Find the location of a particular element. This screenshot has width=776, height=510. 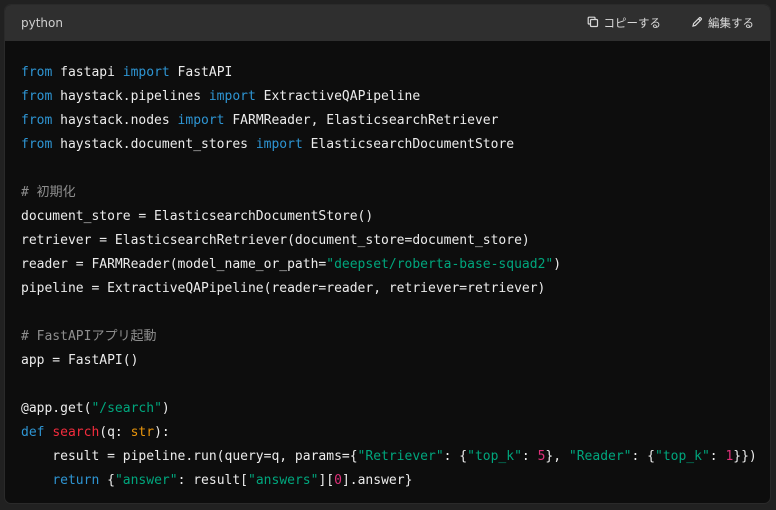

code-token: haystack.nodes is located at coordinates (115, 120).